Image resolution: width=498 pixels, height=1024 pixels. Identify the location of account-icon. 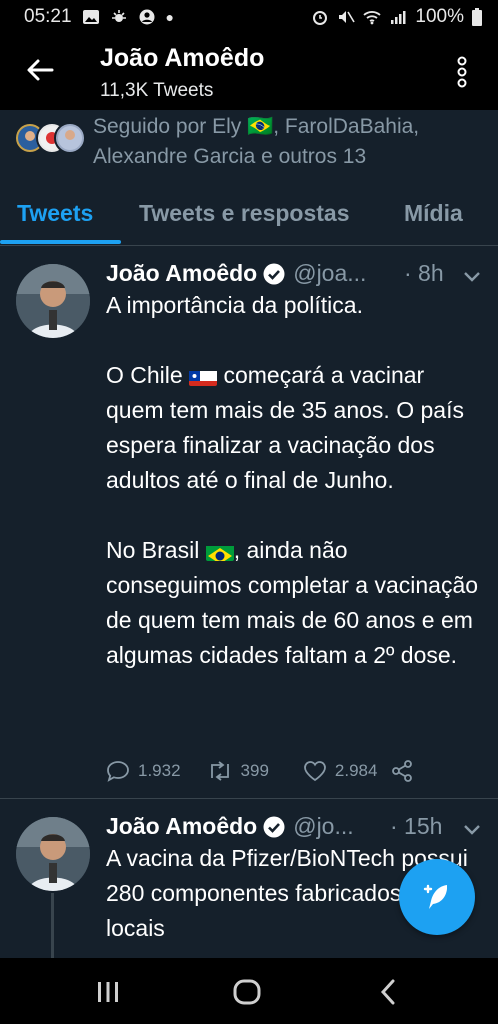
(147, 17).